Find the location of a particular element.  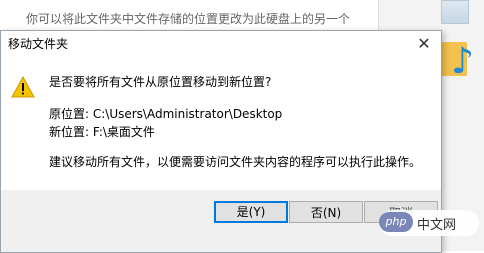

close-icon: ✕ is located at coordinates (424, 44).